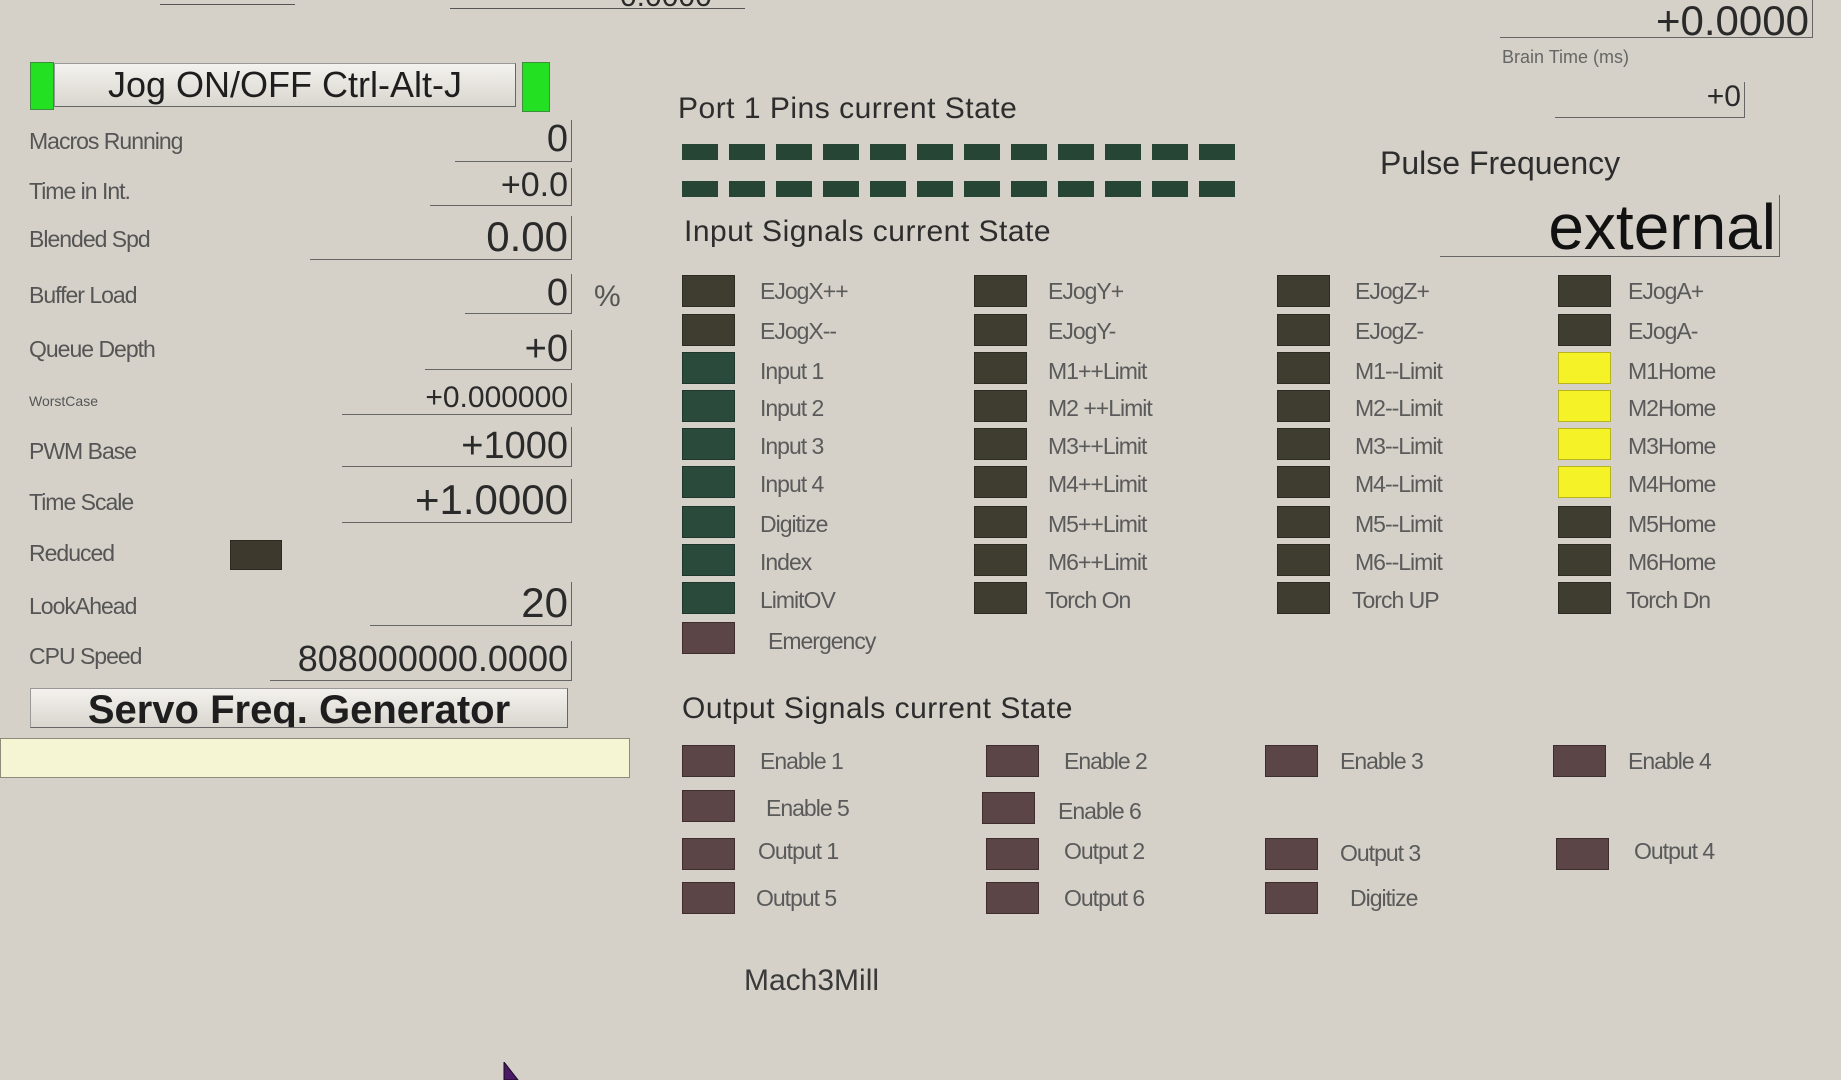 Image resolution: width=1841 pixels, height=1080 pixels. What do you see at coordinates (786, 562) in the screenshot?
I see `signal-label: Index` at bounding box center [786, 562].